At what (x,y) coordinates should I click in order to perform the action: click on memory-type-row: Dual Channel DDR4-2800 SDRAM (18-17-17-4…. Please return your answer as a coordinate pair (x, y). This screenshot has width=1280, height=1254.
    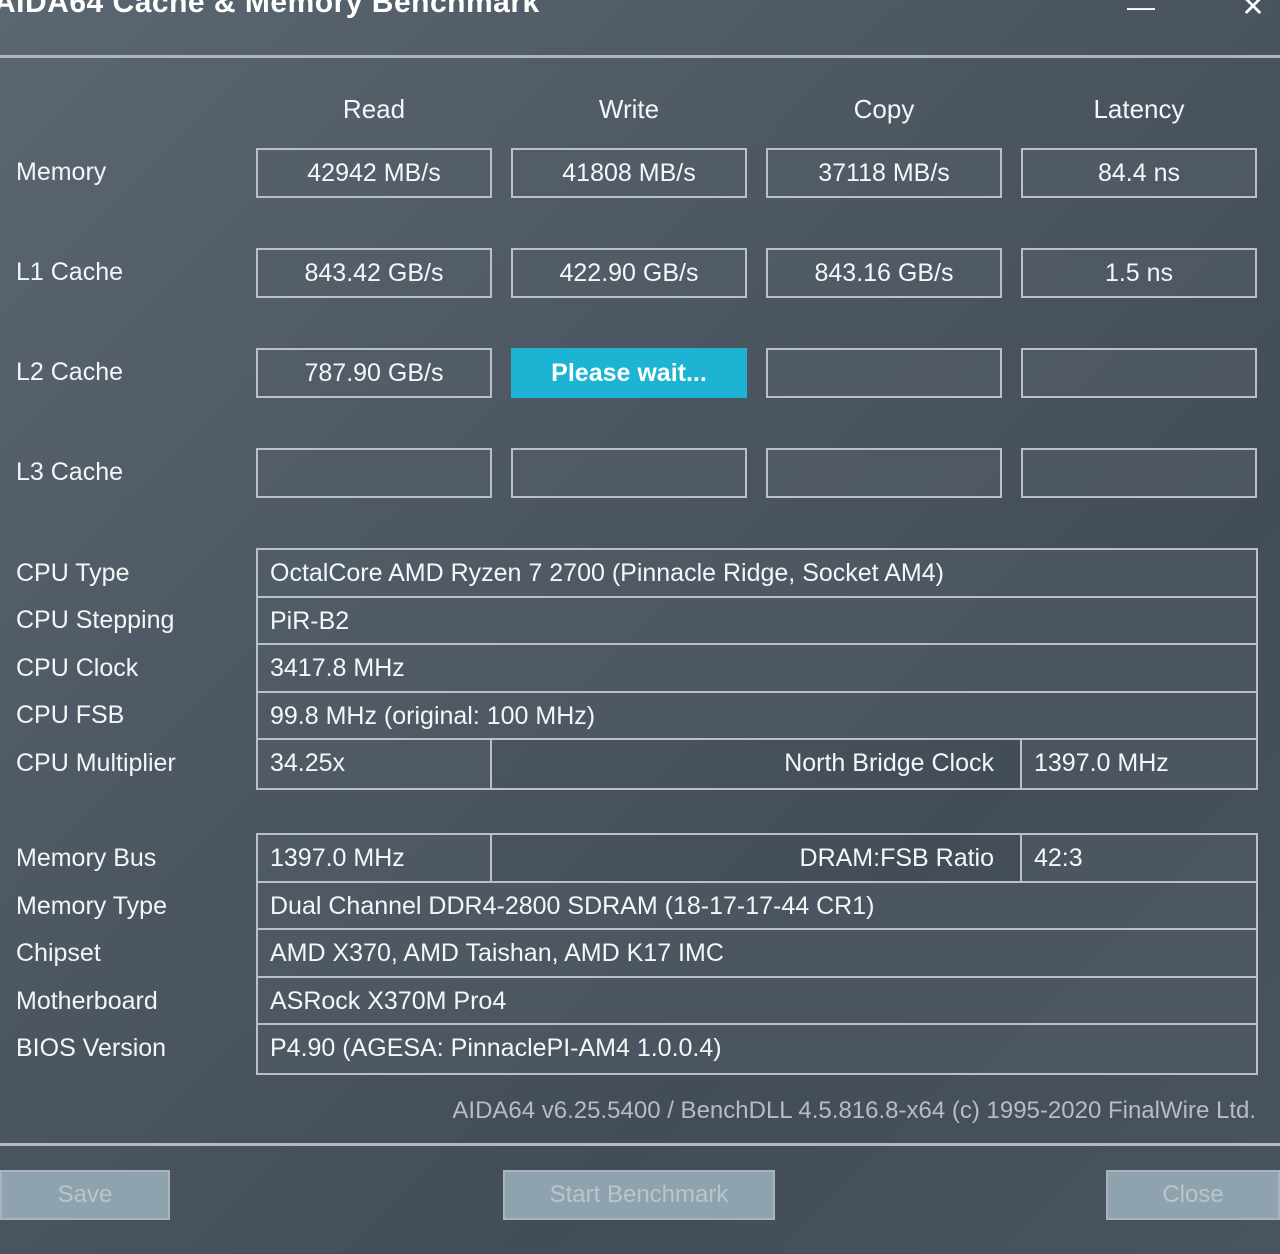
    Looking at the image, I should click on (757, 906).